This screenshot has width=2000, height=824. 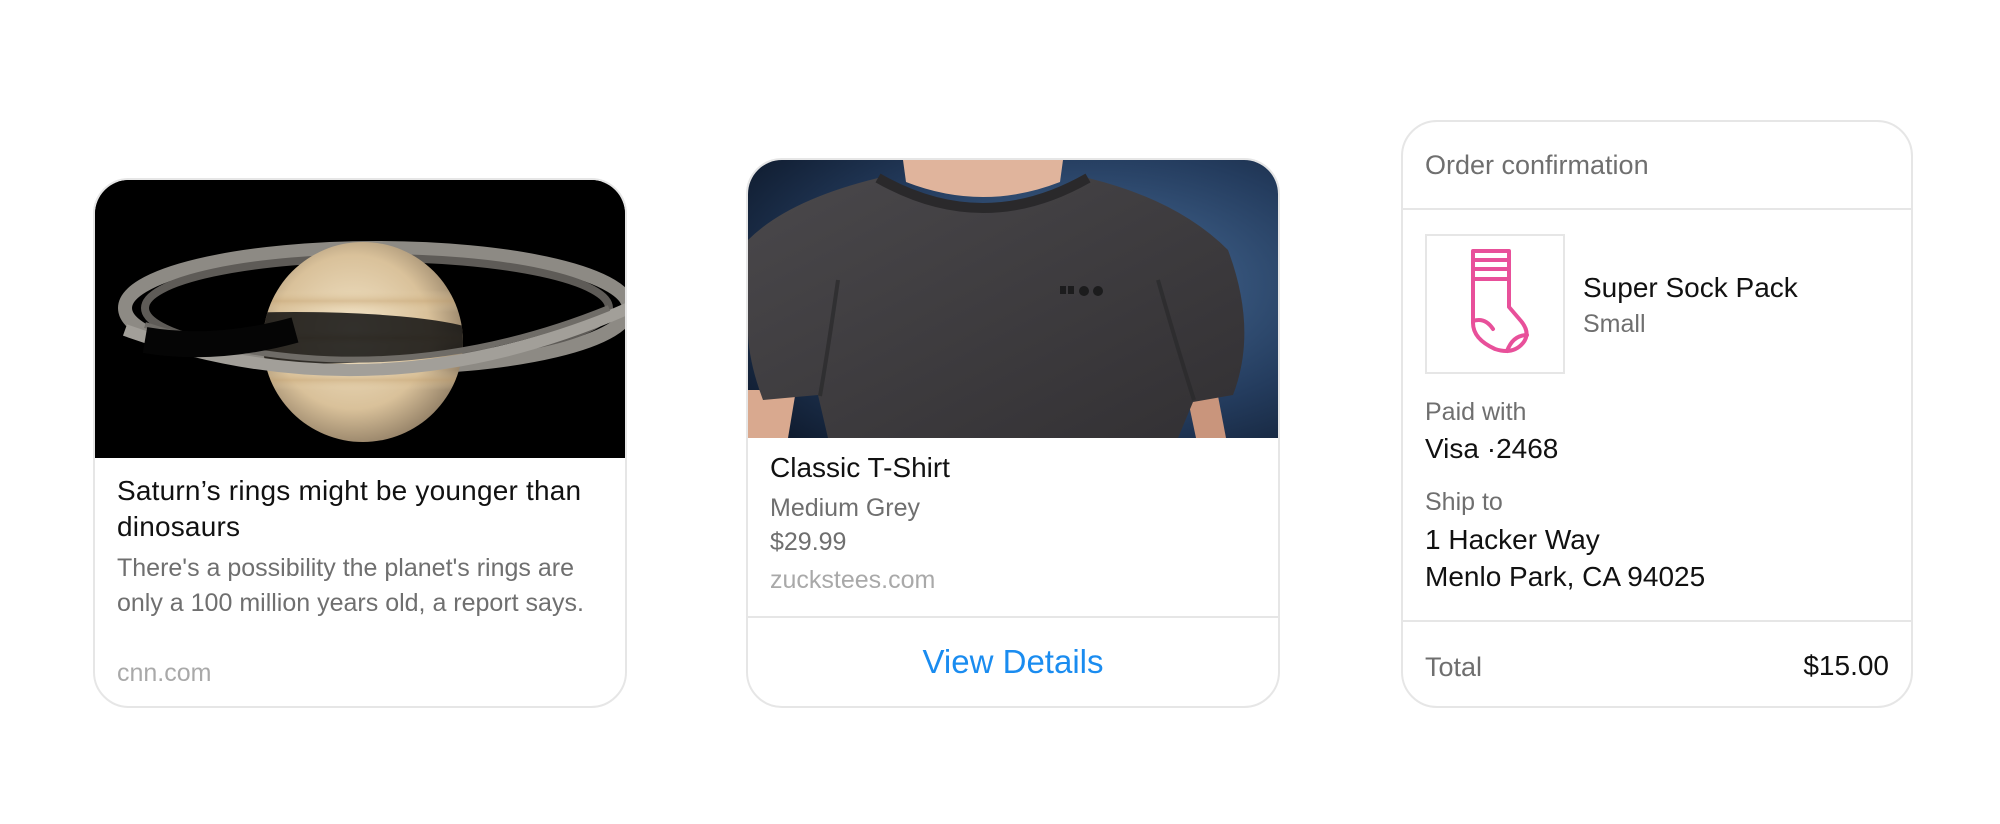 I want to click on total-label: Total, so click(x=1454, y=667).